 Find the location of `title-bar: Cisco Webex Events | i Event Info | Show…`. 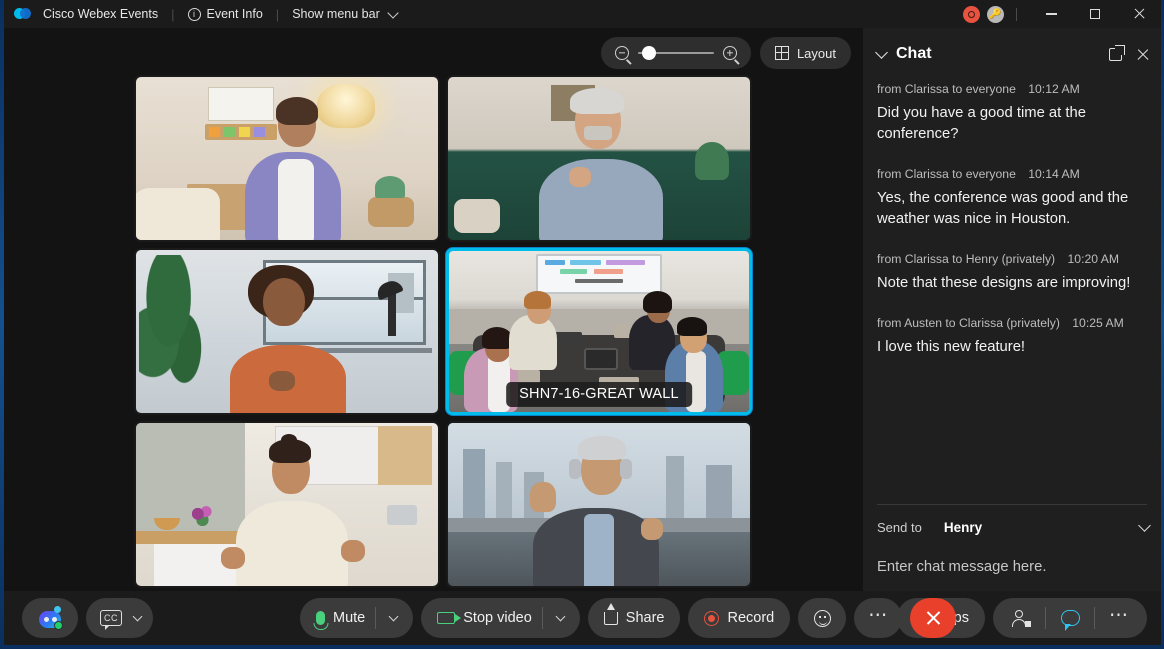

title-bar: Cisco Webex Events | i Event Info | Show… is located at coordinates (582, 14).